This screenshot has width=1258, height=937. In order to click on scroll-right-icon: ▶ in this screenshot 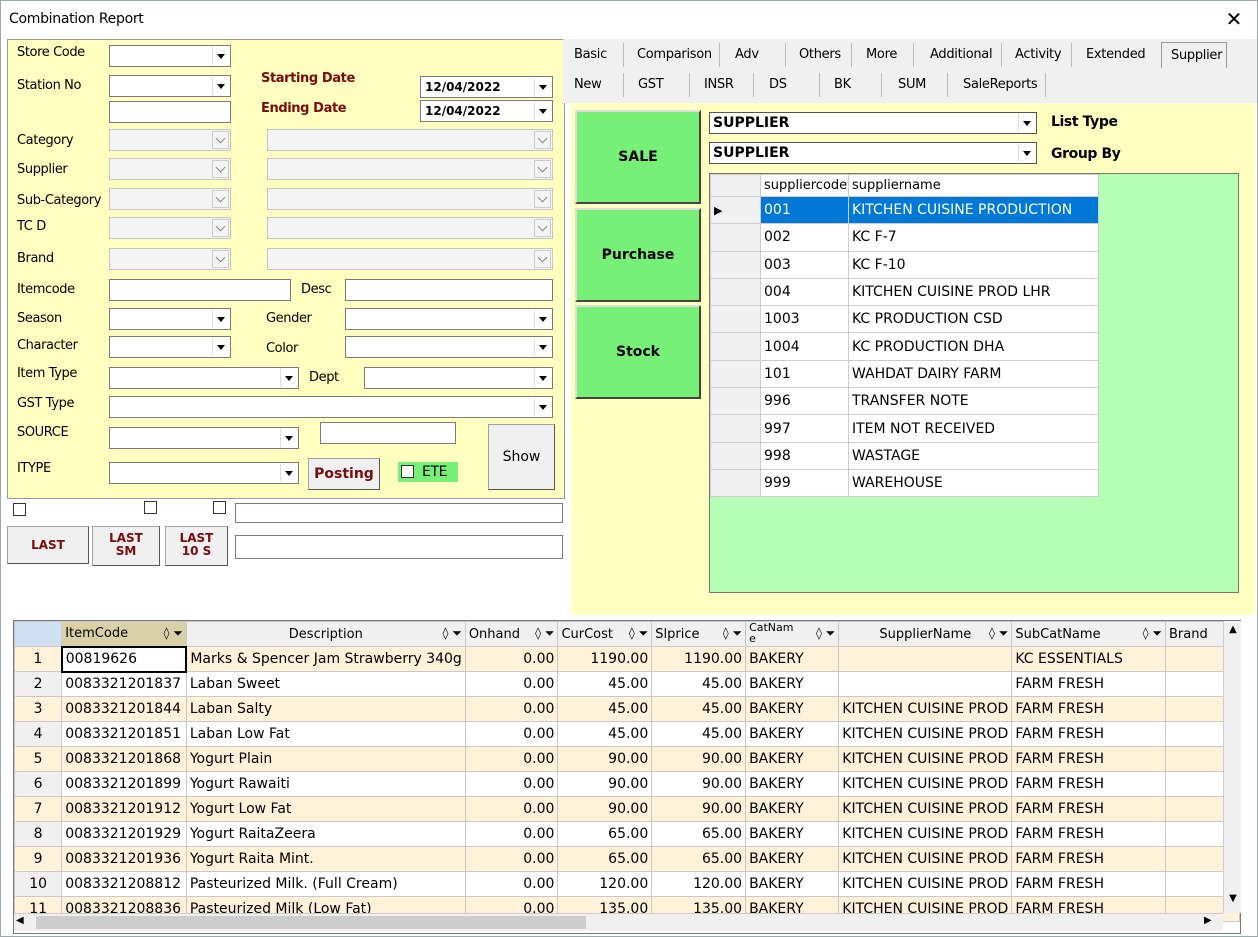, I will do `click(1211, 922)`.